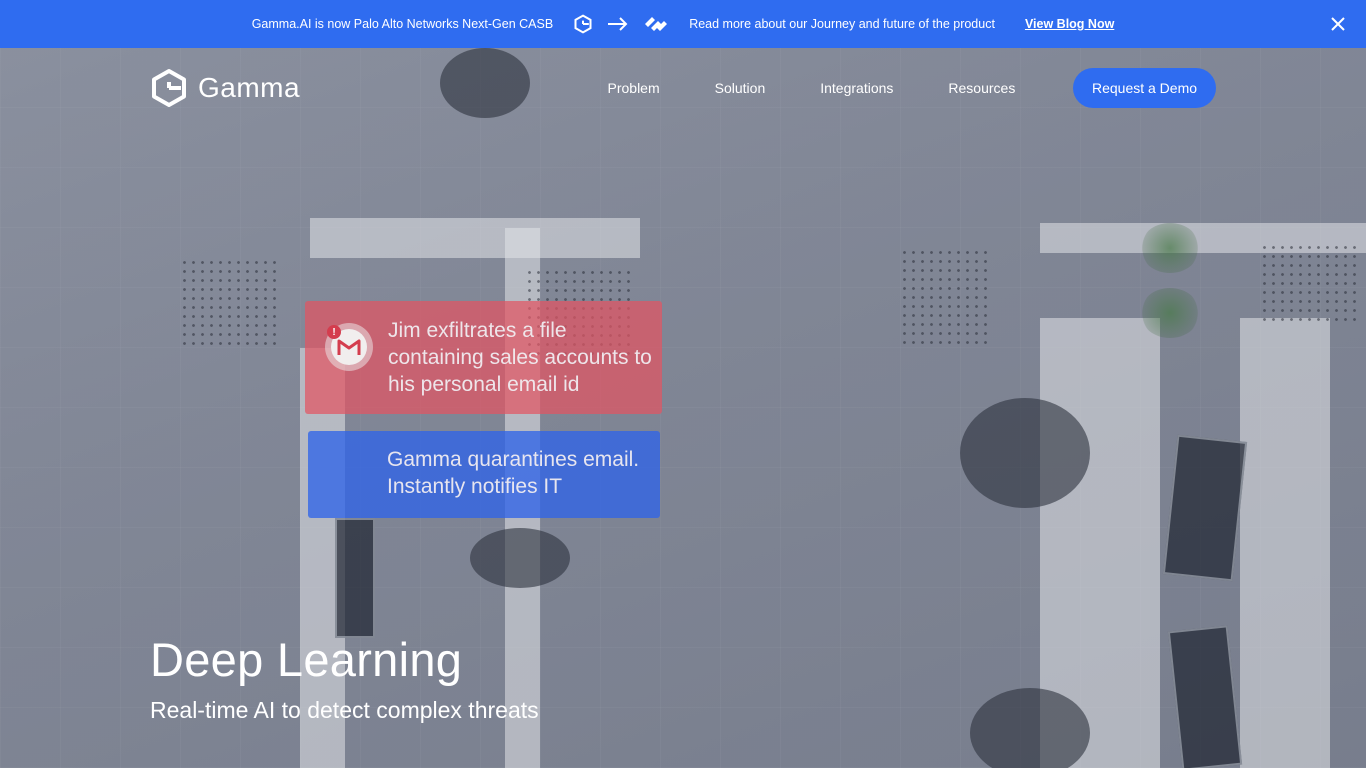 Image resolution: width=1366 pixels, height=768 pixels. Describe the element at coordinates (633, 88) in the screenshot. I see `nav-link-problem: Problem` at that location.